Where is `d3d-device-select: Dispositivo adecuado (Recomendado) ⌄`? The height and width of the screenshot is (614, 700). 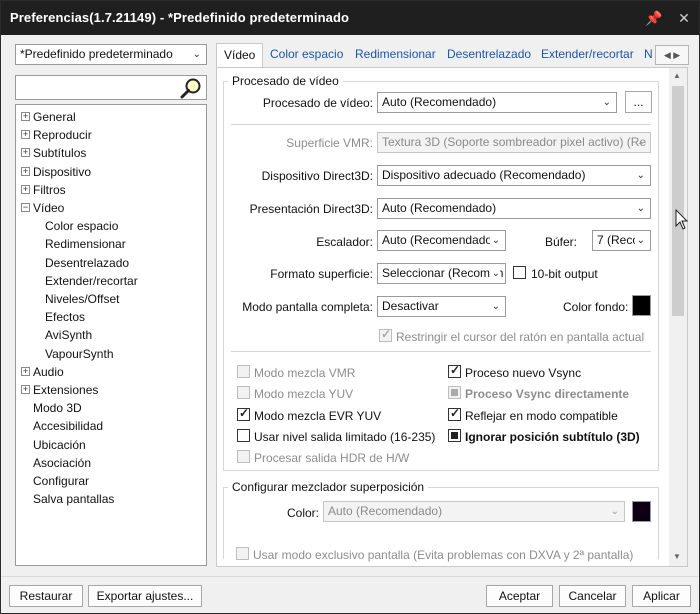 d3d-device-select: Dispositivo adecuado (Recomendado) ⌄ is located at coordinates (514, 175).